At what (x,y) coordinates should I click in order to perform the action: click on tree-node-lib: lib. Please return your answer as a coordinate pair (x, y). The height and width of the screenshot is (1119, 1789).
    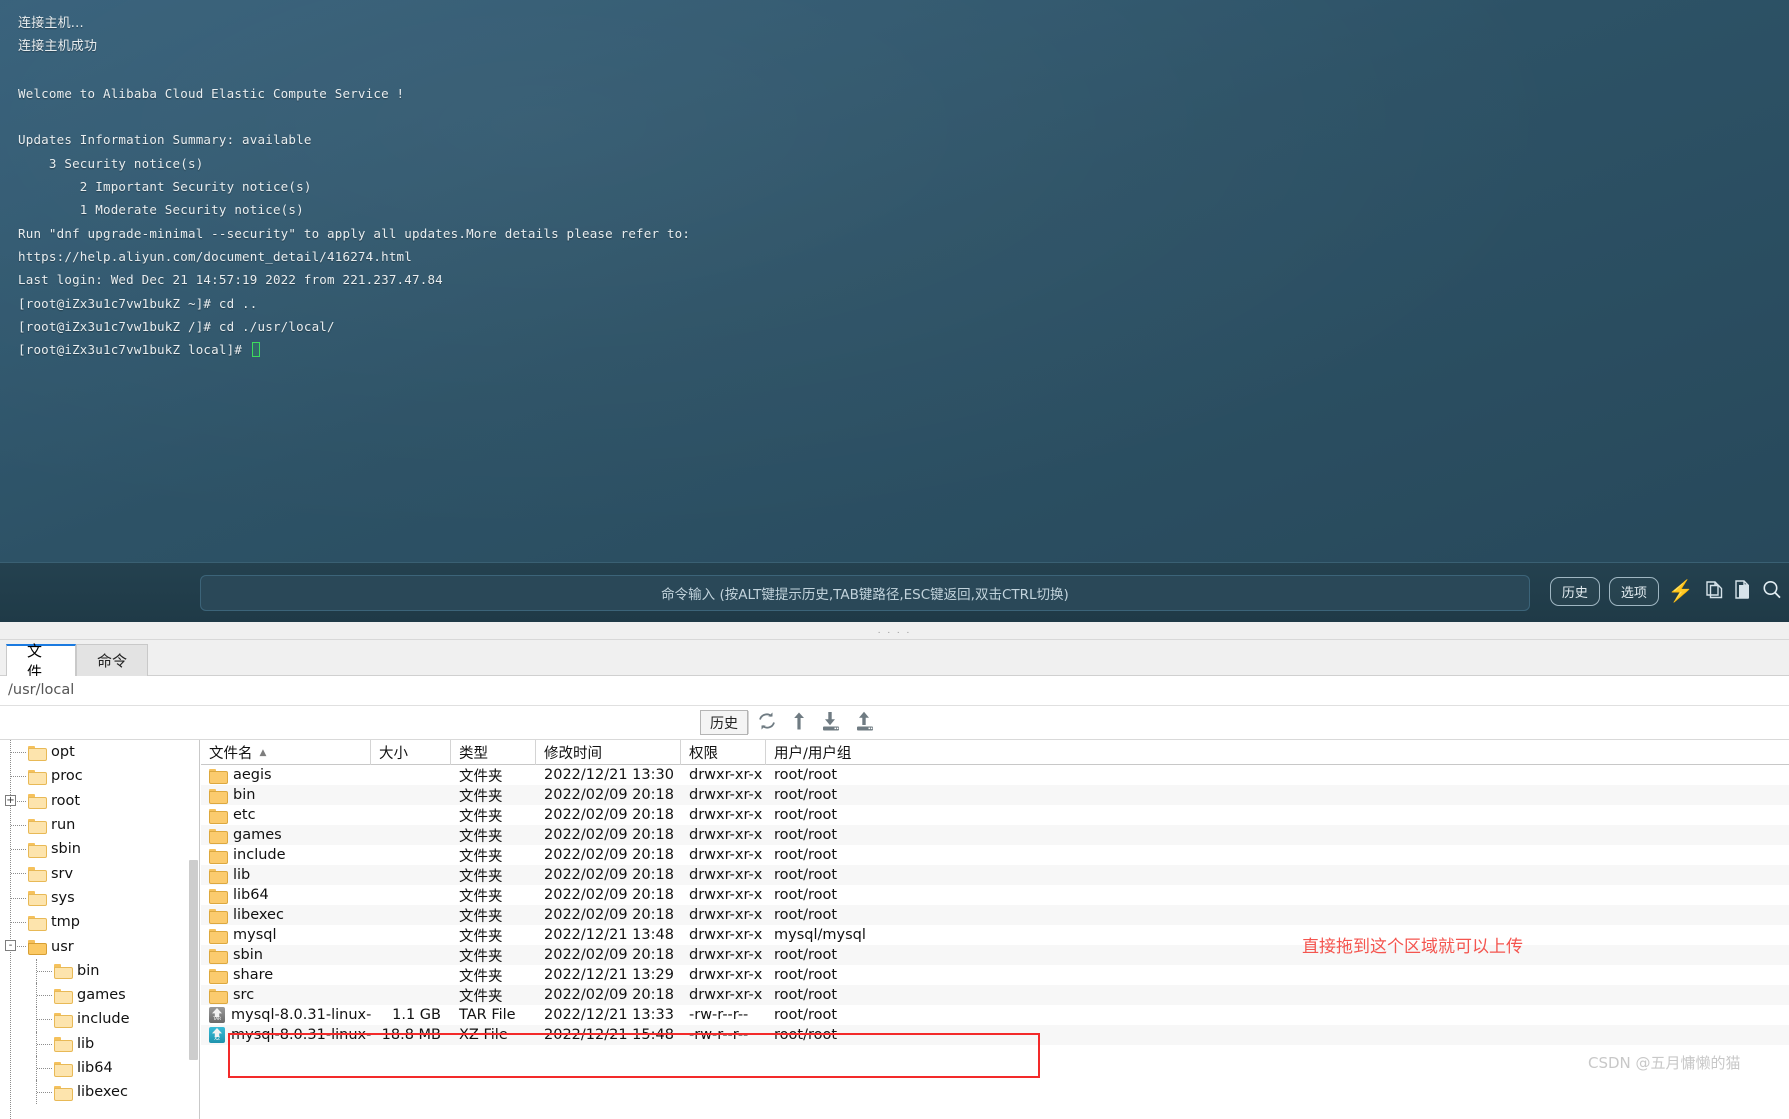
    Looking at the image, I should click on (99, 1043).